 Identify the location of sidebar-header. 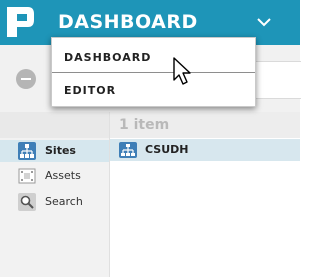
(54, 125).